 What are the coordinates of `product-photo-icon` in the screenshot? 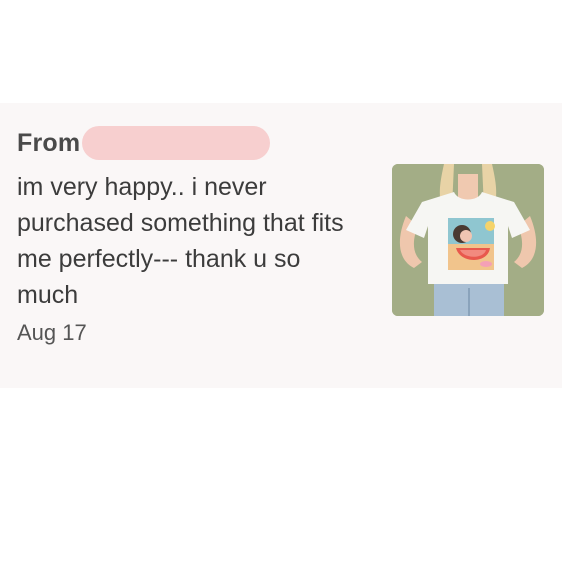 It's located at (468, 240).